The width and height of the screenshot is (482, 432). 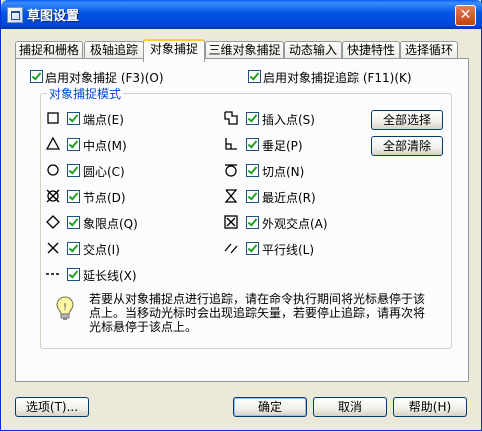 What do you see at coordinates (105, 145) in the screenshot?
I see `midpoint-label: 中点(M)` at bounding box center [105, 145].